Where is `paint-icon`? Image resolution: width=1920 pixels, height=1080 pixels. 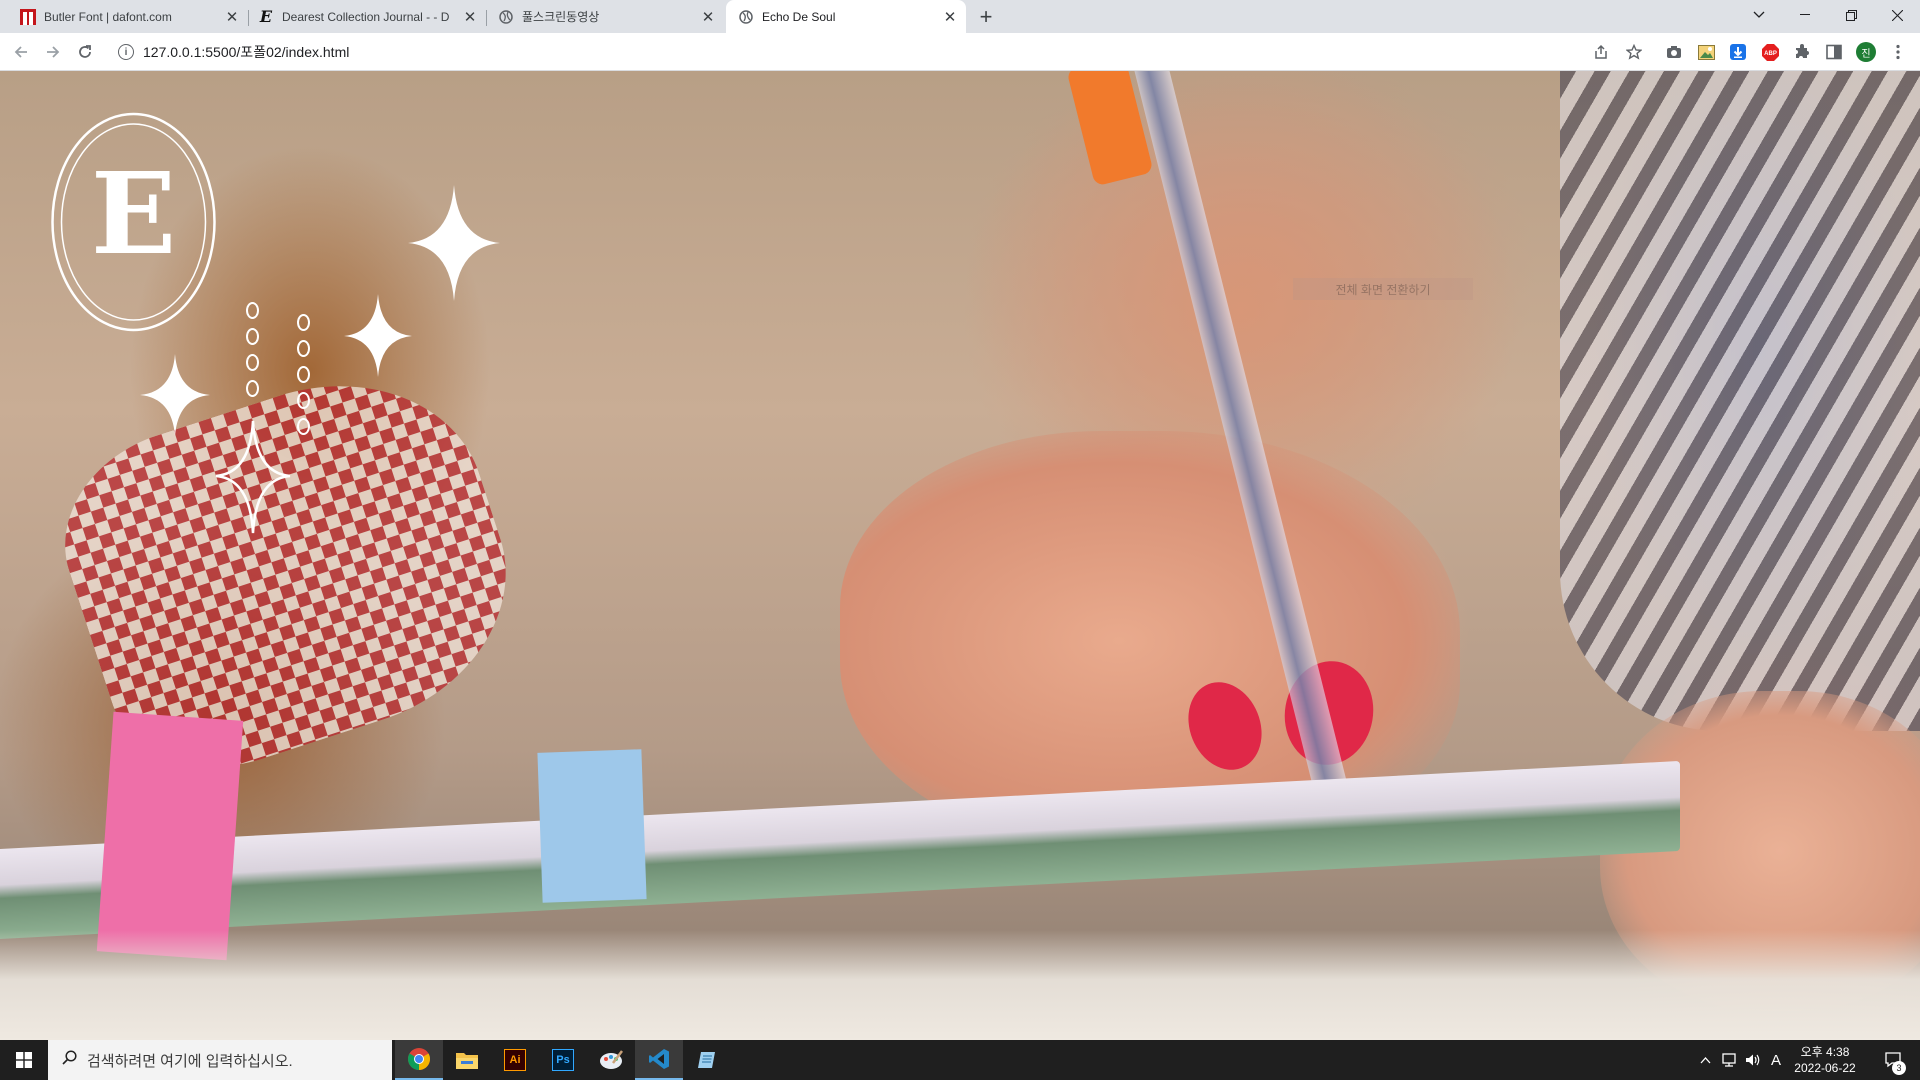 paint-icon is located at coordinates (611, 1060).